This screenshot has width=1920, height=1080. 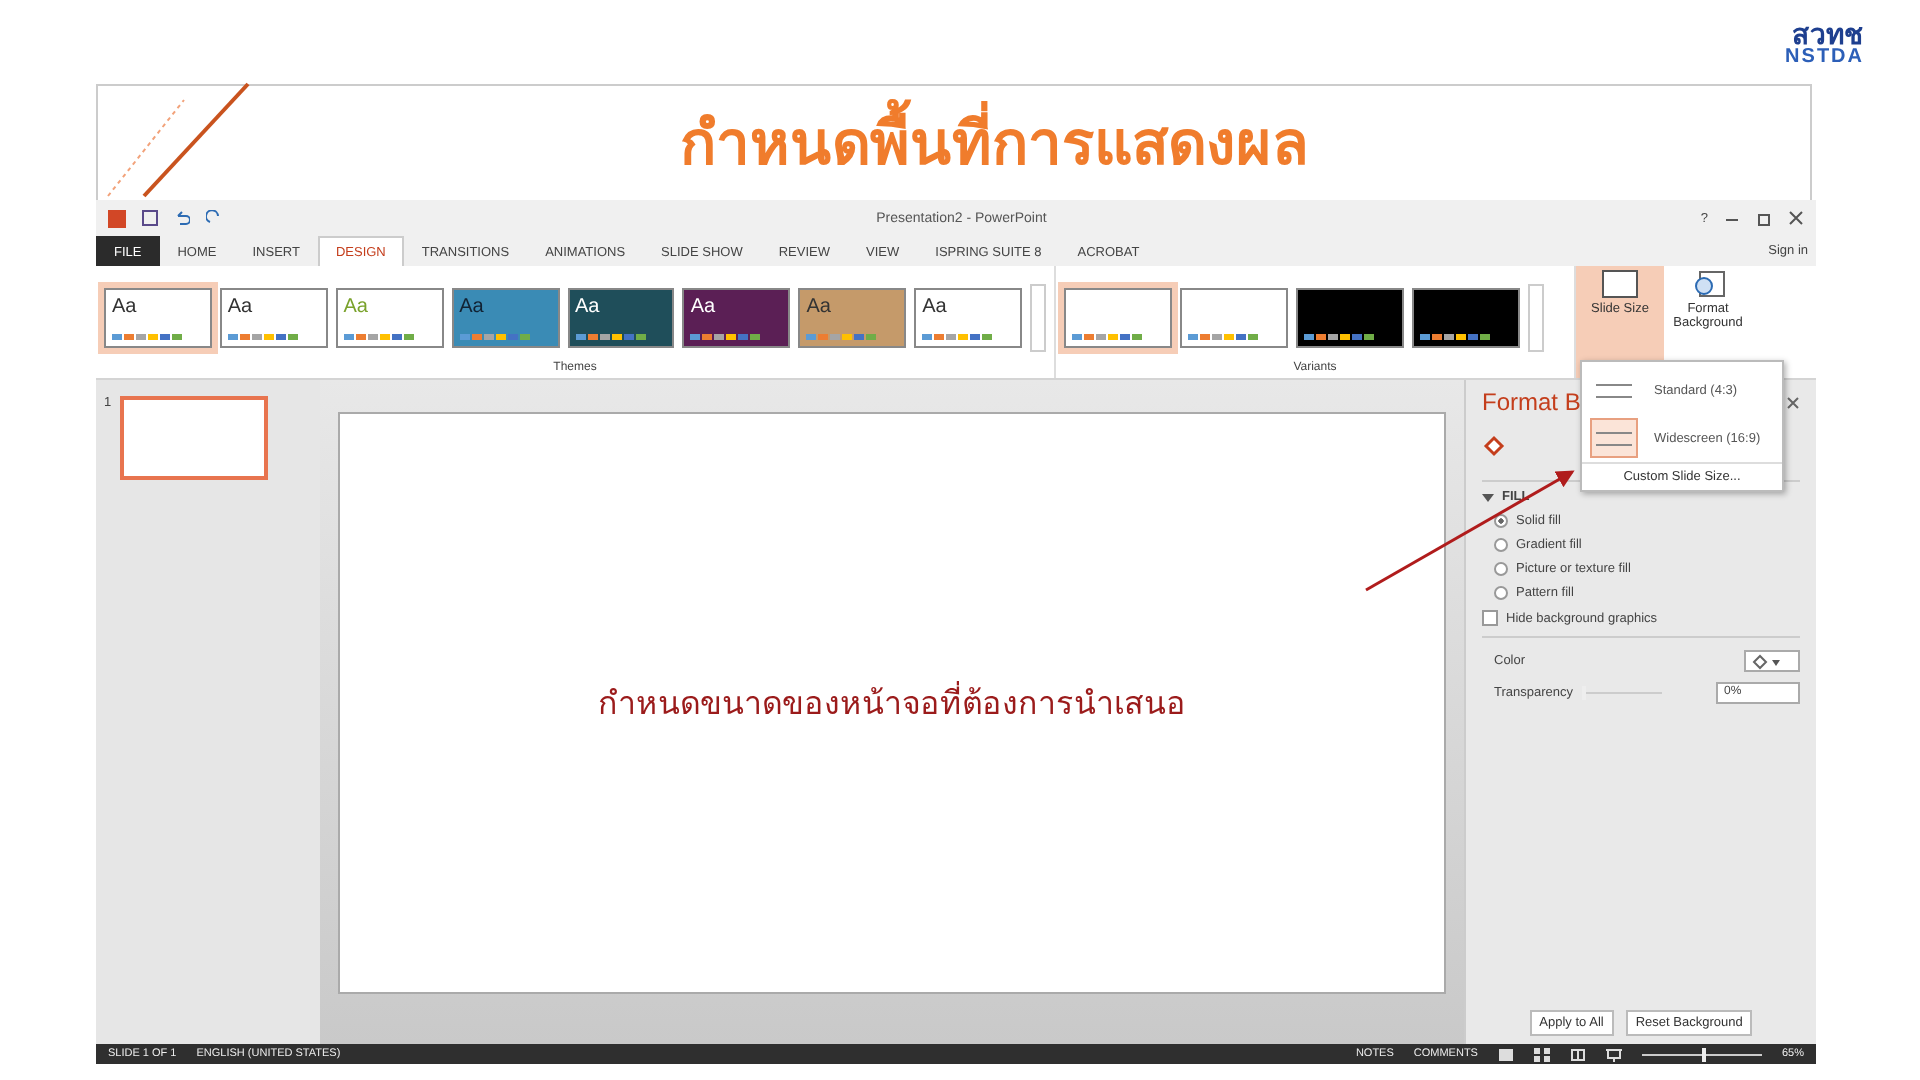 What do you see at coordinates (994, 143) in the screenshot?
I see `slide-title: กำหนดพื้นที่การแสดงผล` at bounding box center [994, 143].